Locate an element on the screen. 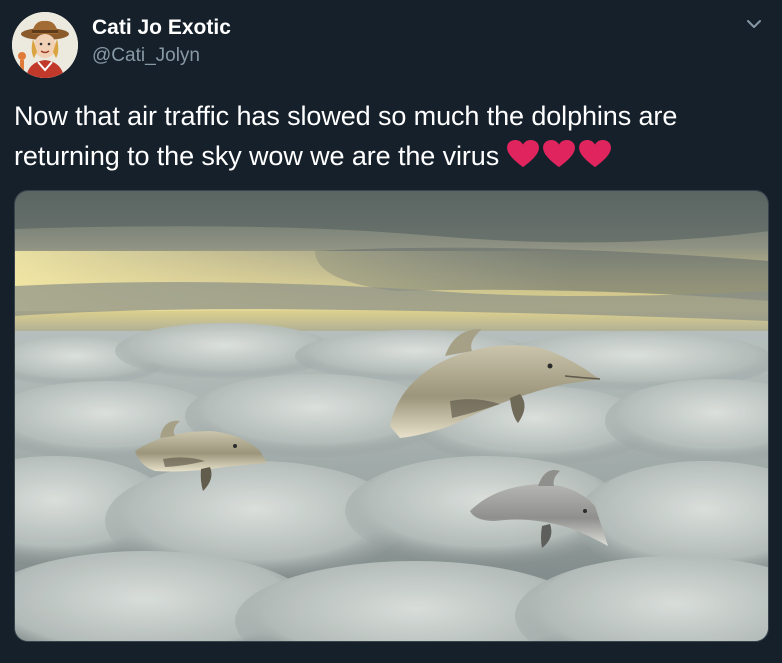  cowgirl-avatar-icon is located at coordinates (45, 45).